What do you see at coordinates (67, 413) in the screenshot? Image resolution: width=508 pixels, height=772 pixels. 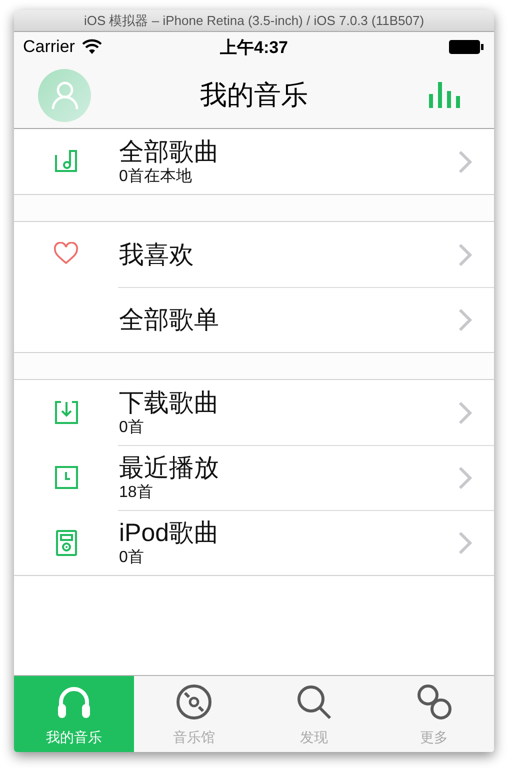 I see `download-icon` at bounding box center [67, 413].